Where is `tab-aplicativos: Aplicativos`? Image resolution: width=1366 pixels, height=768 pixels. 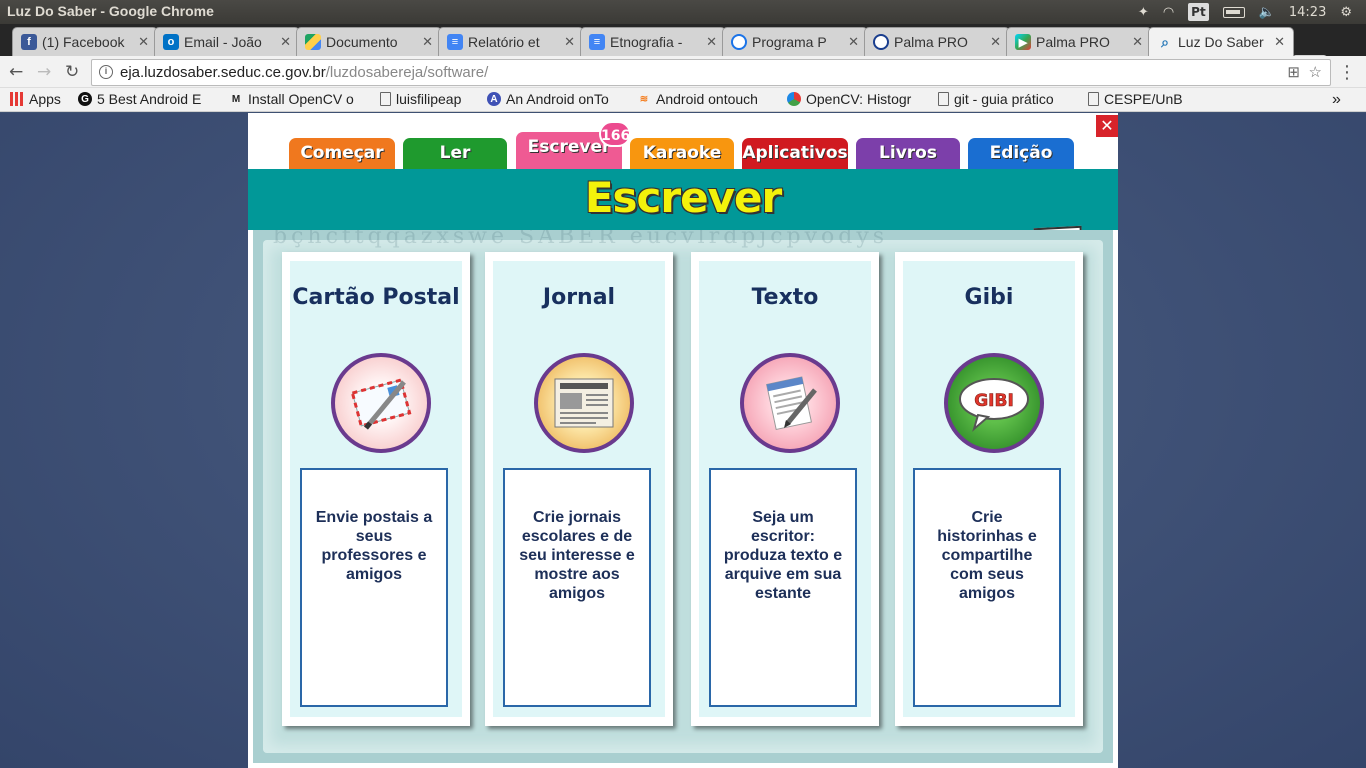 tab-aplicativos: Aplicativos is located at coordinates (795, 152).